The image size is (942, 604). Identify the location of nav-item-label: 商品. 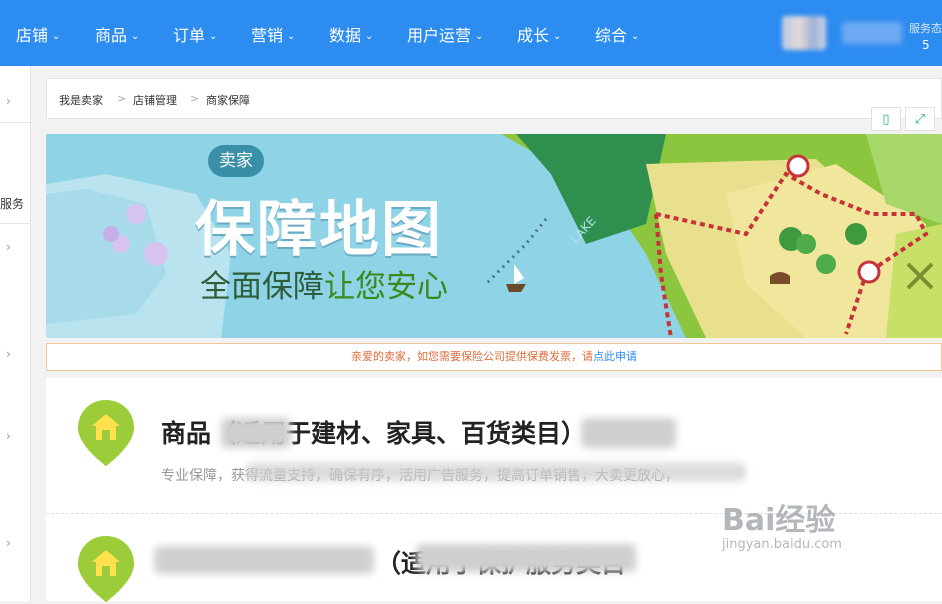
(111, 35).